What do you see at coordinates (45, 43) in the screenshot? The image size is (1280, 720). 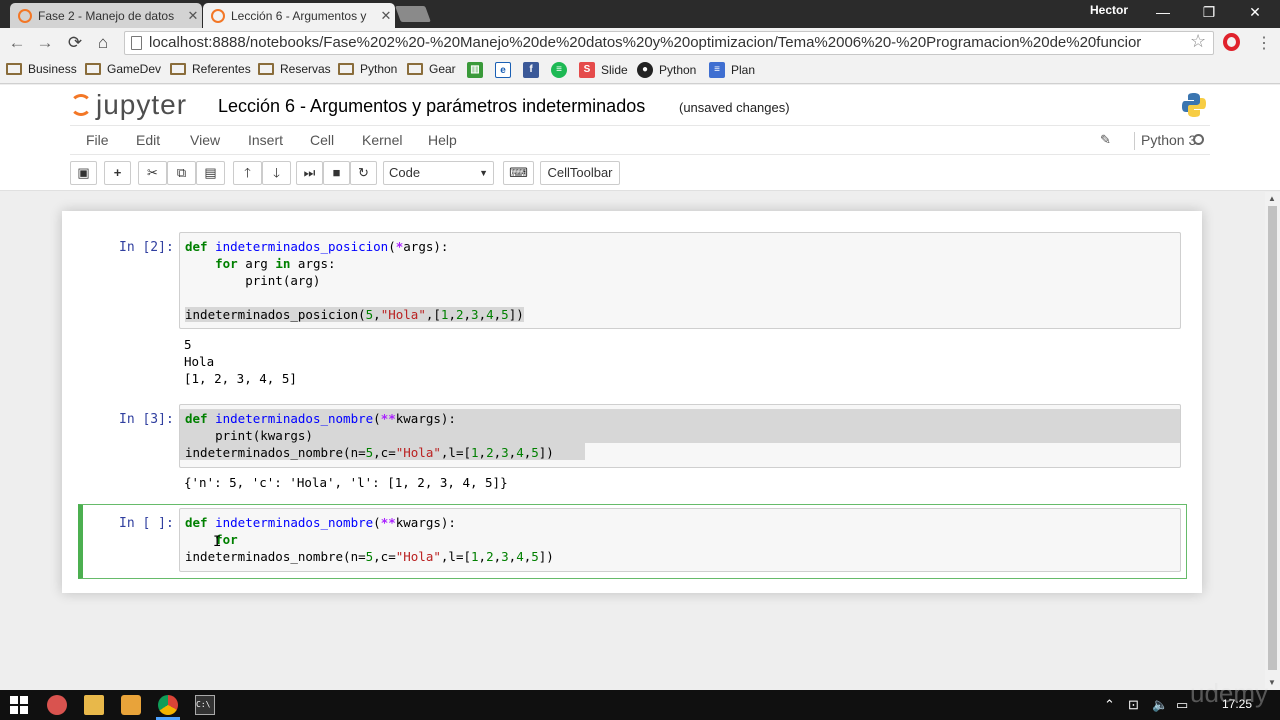 I see `forward-icon: →` at bounding box center [45, 43].